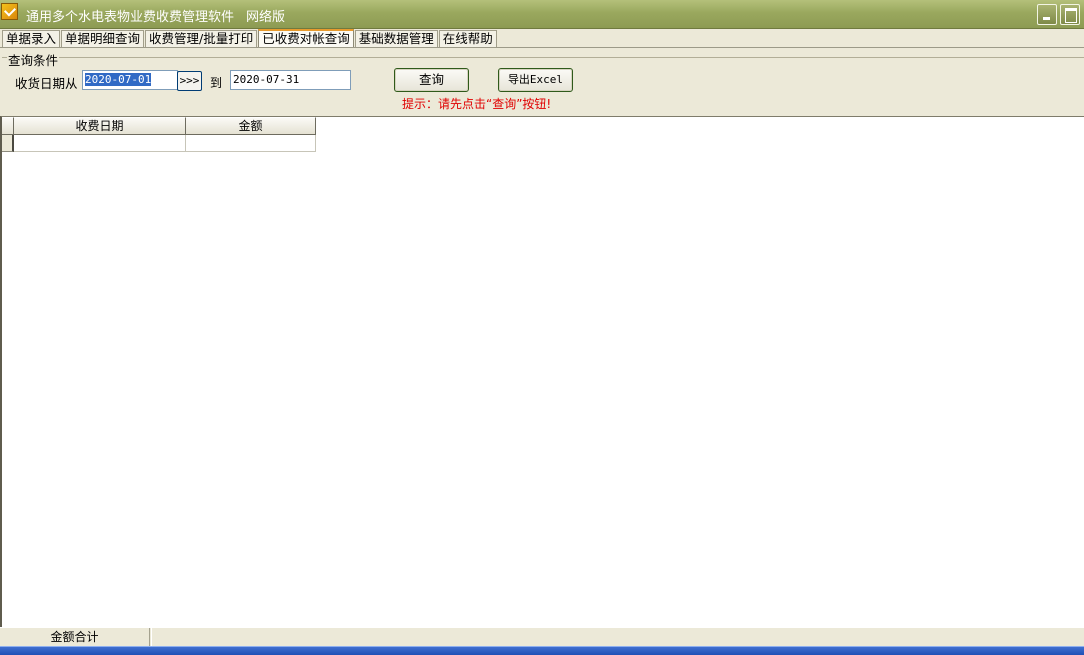 The height and width of the screenshot is (655, 1084). I want to click on app-logo-icon, so click(9, 11).